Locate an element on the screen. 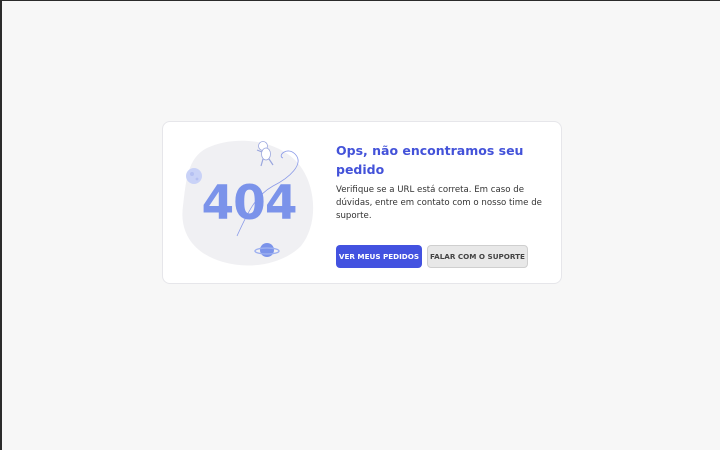  view-orders-button: VER MEUS PEDIDOS is located at coordinates (379, 256).